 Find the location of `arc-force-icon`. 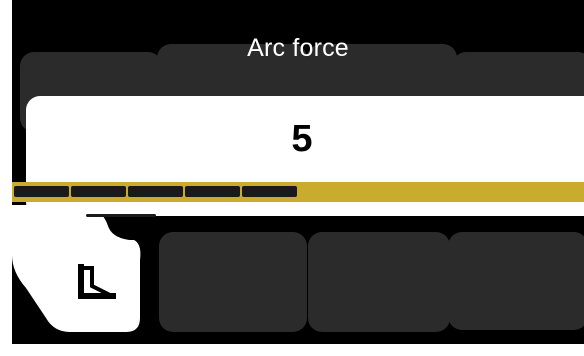

arc-force-icon is located at coordinates (97, 281).